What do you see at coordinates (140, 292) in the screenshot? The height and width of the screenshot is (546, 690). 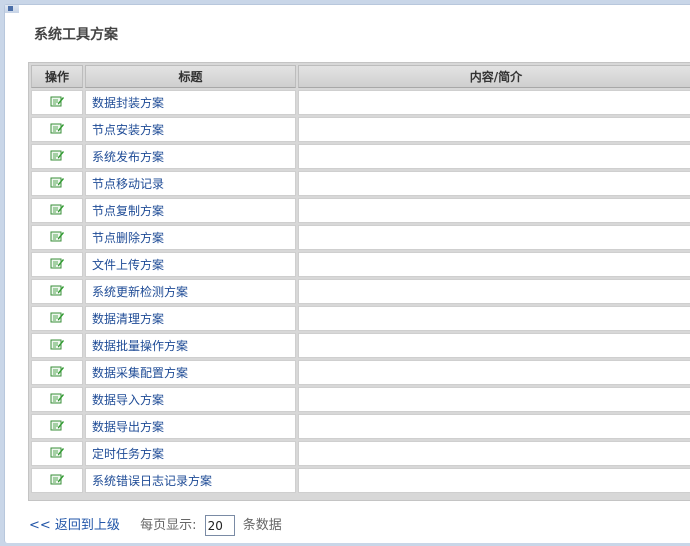 I see `row-title-link: 系统更新检测方案` at bounding box center [140, 292].